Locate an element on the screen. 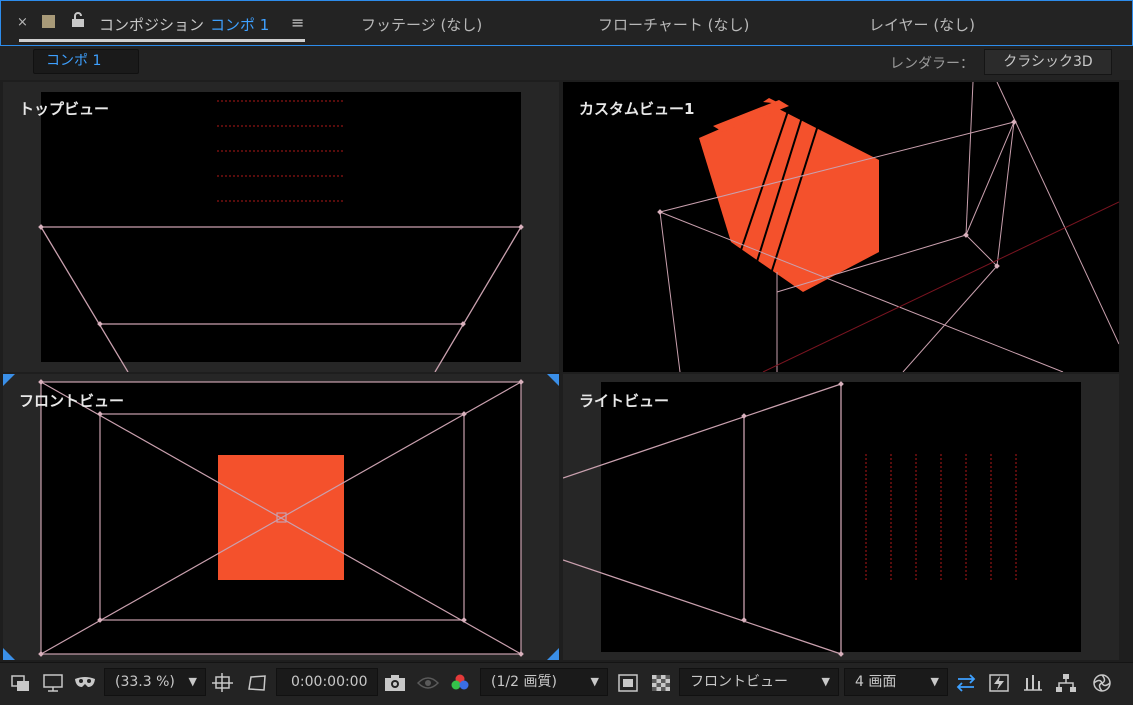 This screenshot has height=705, width=1133. monitor-icon is located at coordinates (53, 683).